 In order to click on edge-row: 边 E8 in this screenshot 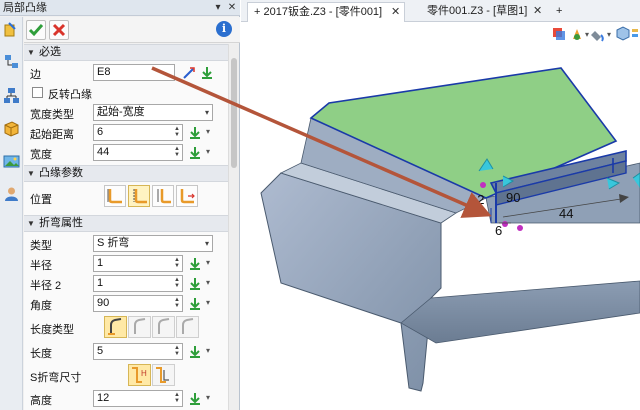, I will do `click(126, 73)`.